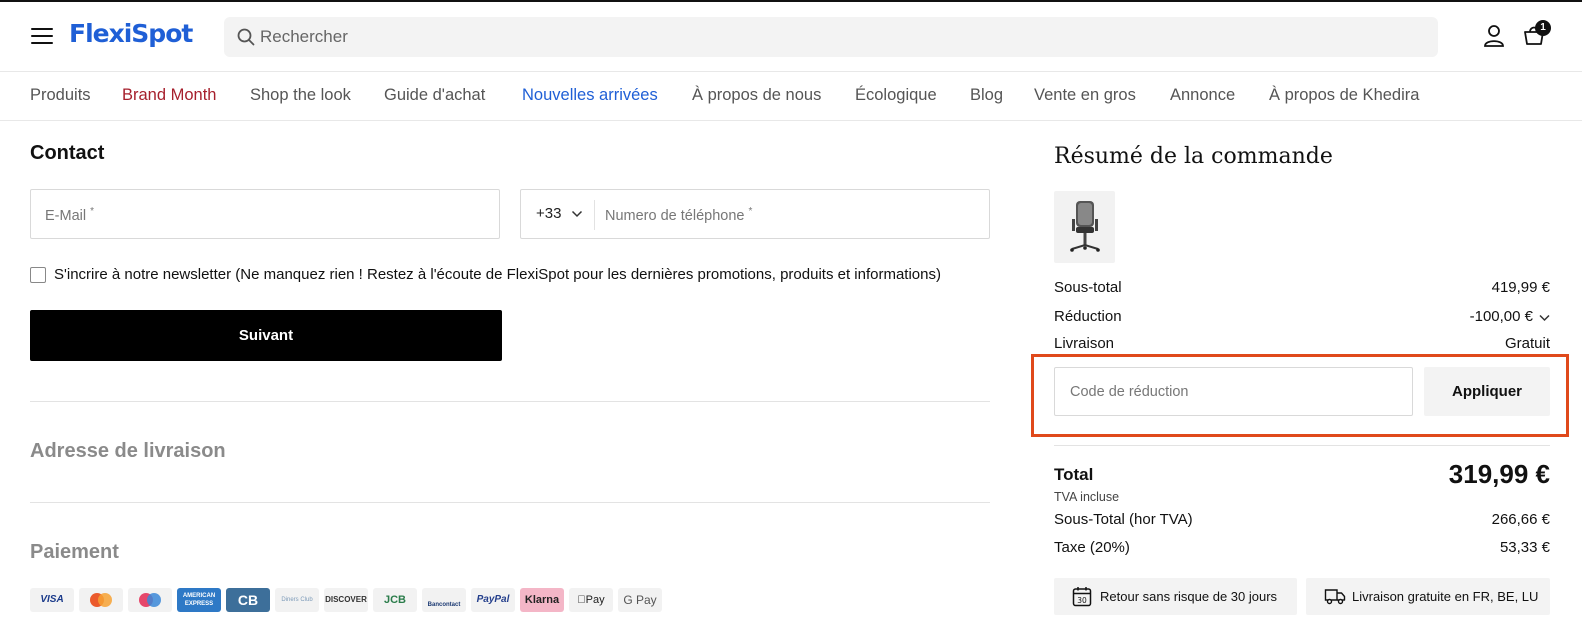 This screenshot has height=639, width=1582. I want to click on product-thumbnail, so click(1084, 227).